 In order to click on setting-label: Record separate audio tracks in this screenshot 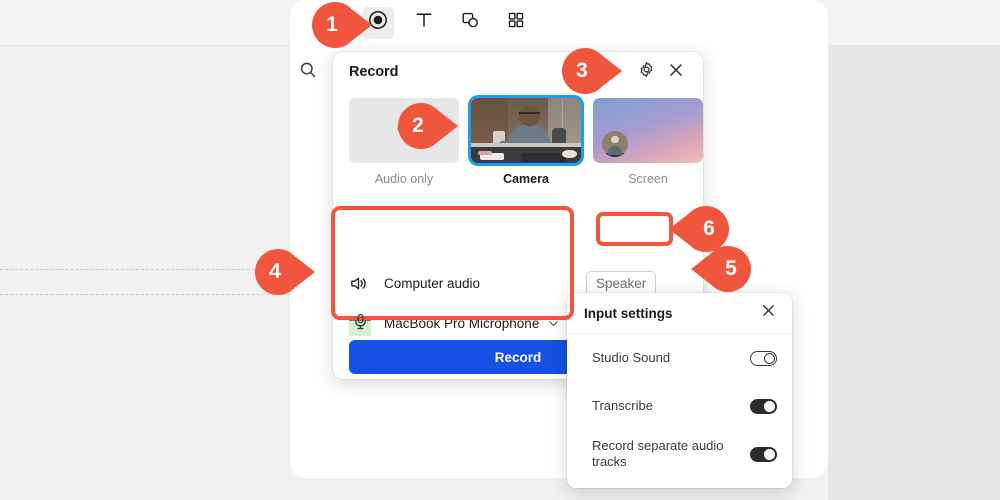, I will do `click(658, 453)`.